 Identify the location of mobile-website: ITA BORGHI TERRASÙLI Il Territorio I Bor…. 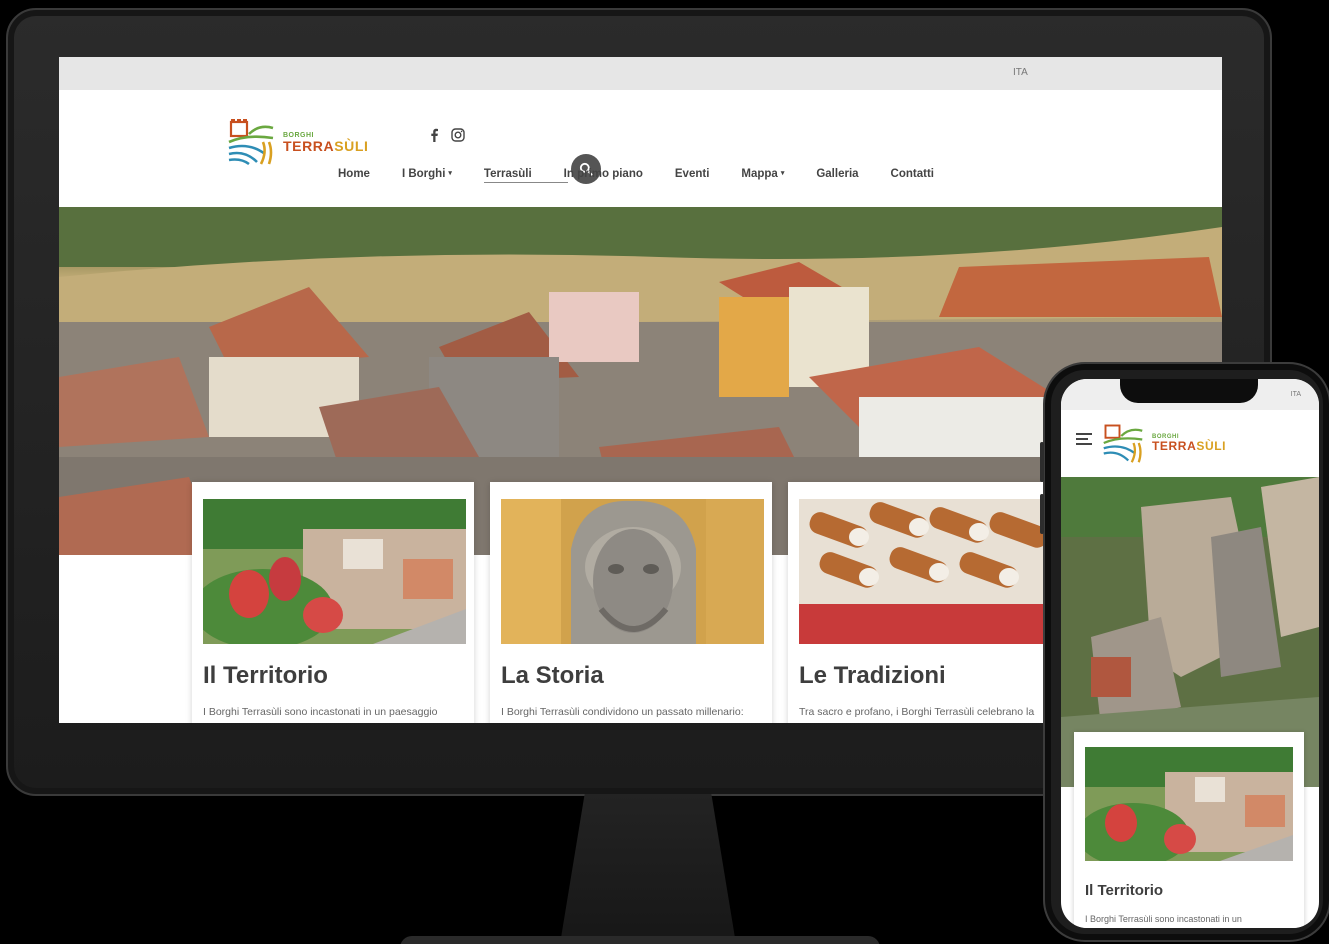
(1190, 653).